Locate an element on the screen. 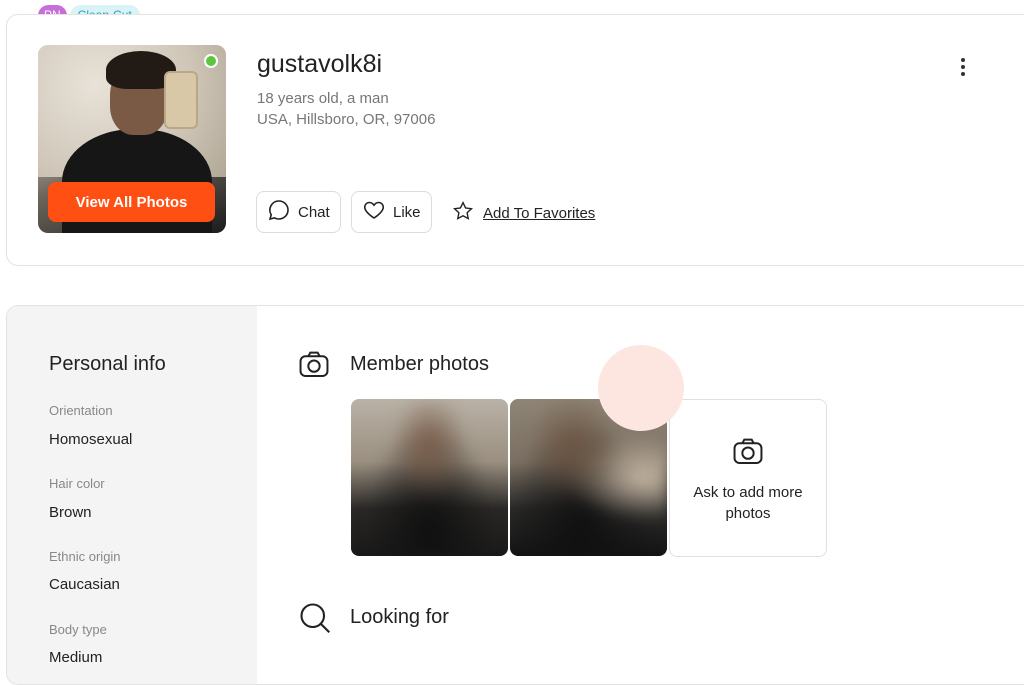 This screenshot has width=1024, height=685. ethnic-origin-value: Caucasian is located at coordinates (84, 584).